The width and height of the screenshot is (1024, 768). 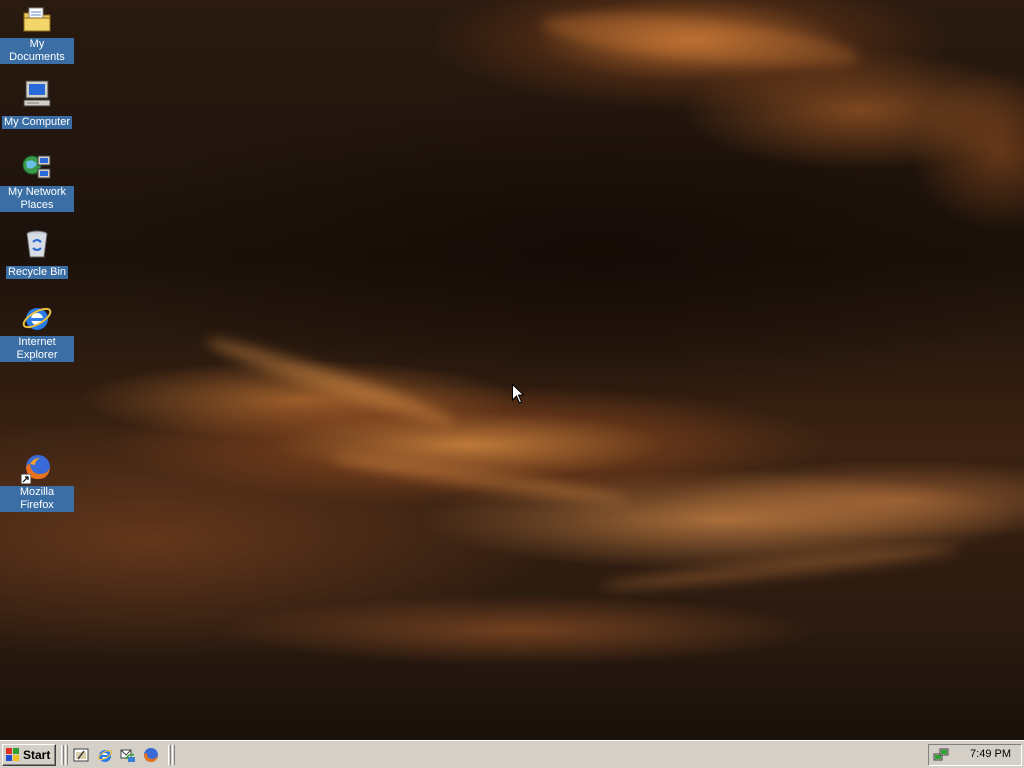 What do you see at coordinates (26, 479) in the screenshot?
I see `shortcut-arrow-icon` at bounding box center [26, 479].